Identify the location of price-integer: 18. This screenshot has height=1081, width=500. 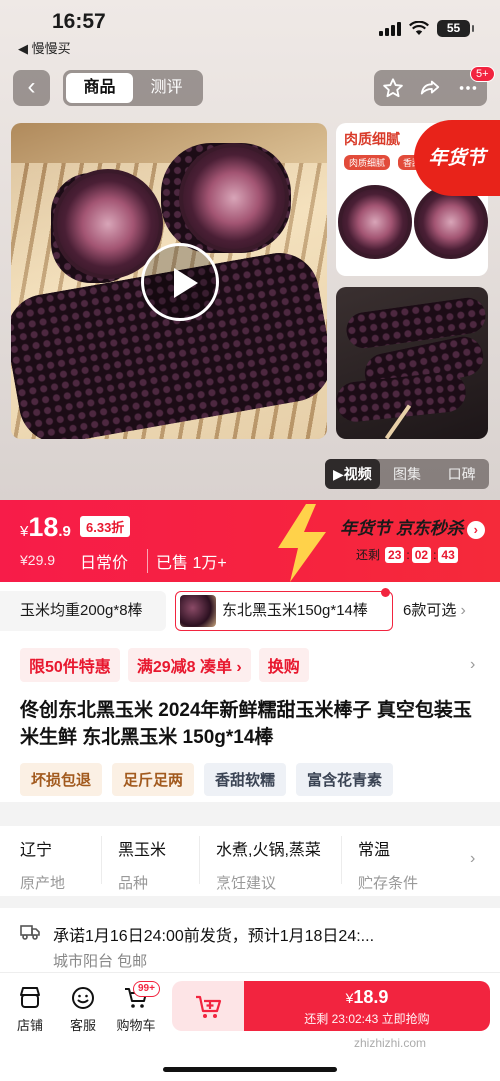
(43, 527).